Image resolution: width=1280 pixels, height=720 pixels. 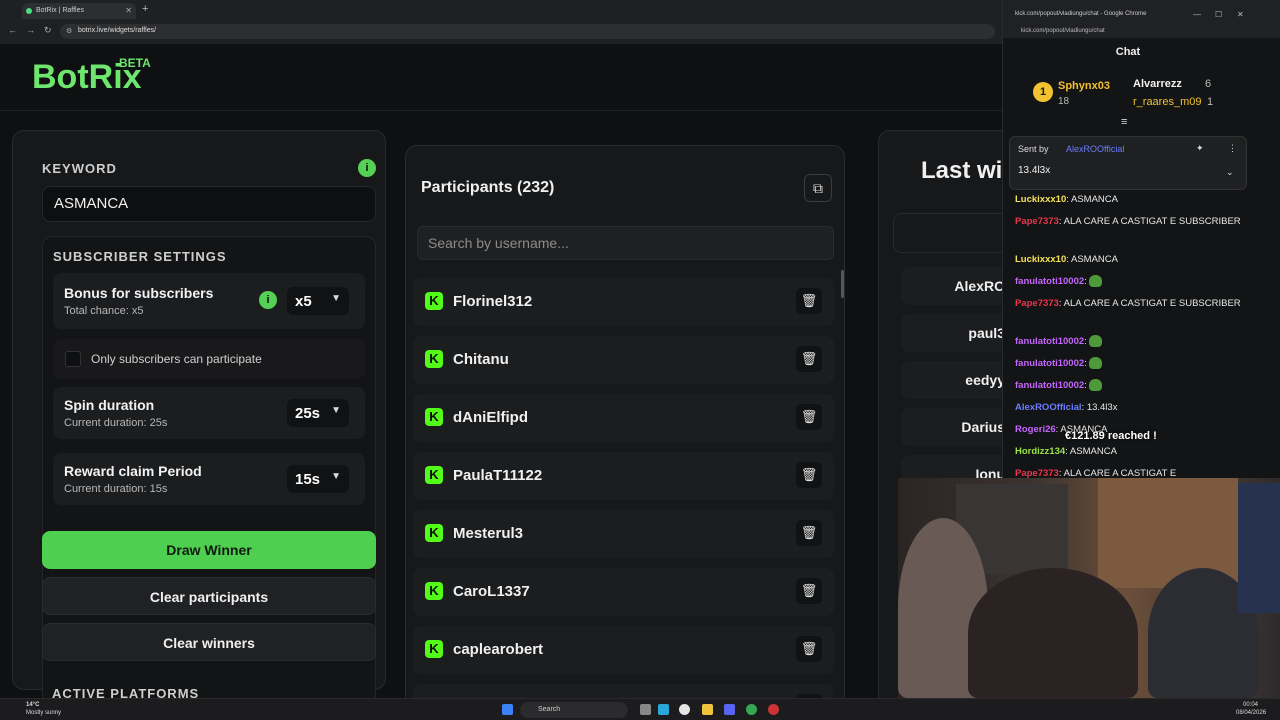 I want to click on participant-name: CaroL1337, so click(x=491, y=591).